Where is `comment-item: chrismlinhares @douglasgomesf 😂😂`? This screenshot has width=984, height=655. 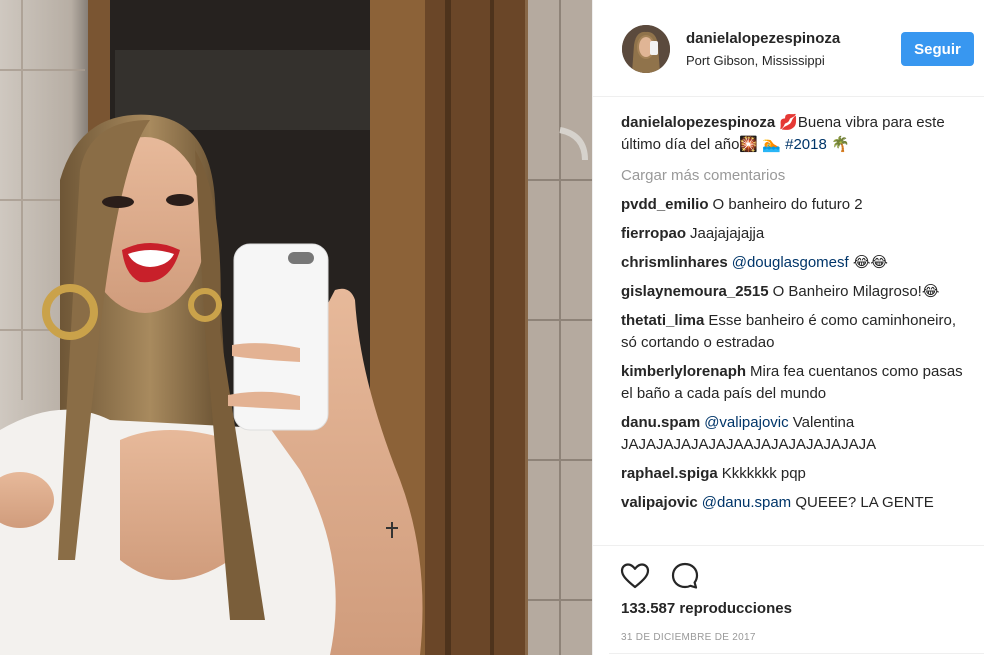 comment-item: chrismlinhares @douglasgomesf 😂😂 is located at coordinates (796, 263).